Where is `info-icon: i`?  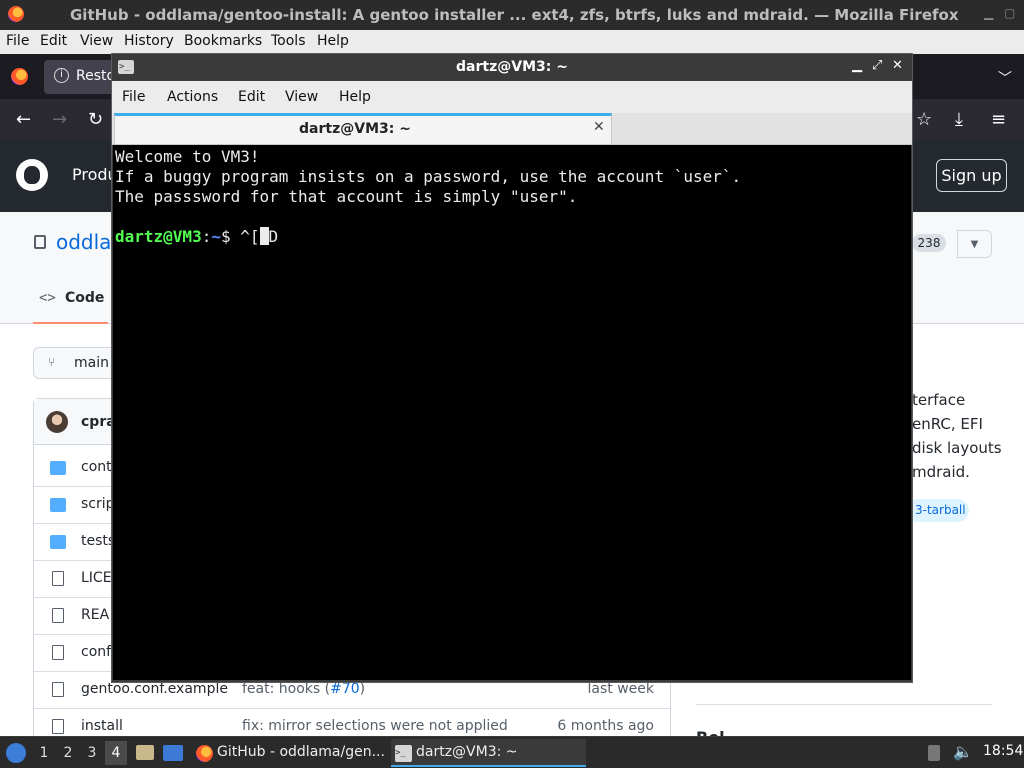 info-icon: i is located at coordinates (61, 75).